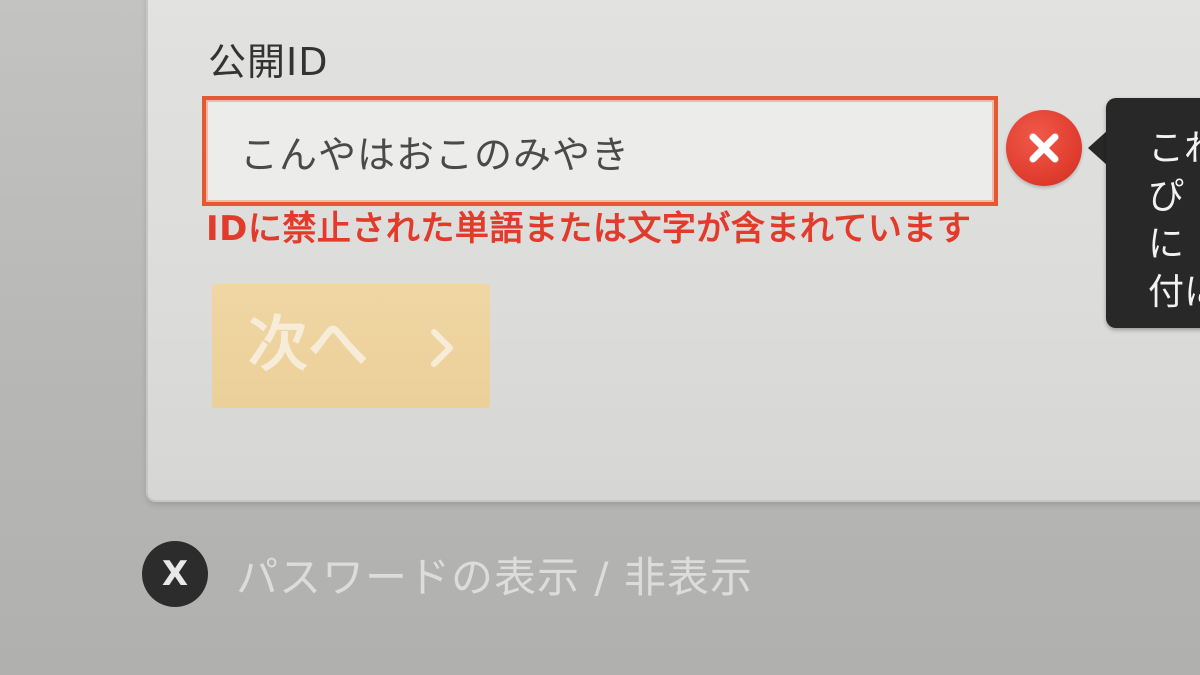 Image resolution: width=1200 pixels, height=675 pixels. Describe the element at coordinates (268, 62) in the screenshot. I see `public-id-label: 公開ID` at that location.